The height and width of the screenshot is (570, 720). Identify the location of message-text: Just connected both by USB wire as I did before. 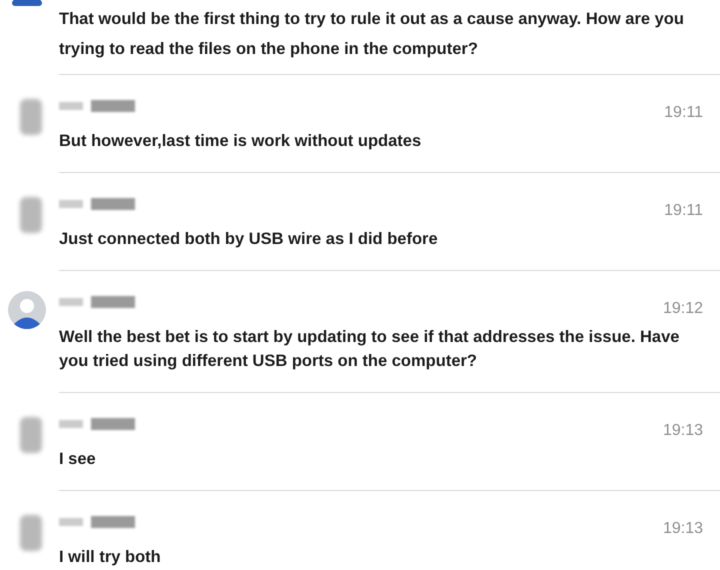
(249, 239).